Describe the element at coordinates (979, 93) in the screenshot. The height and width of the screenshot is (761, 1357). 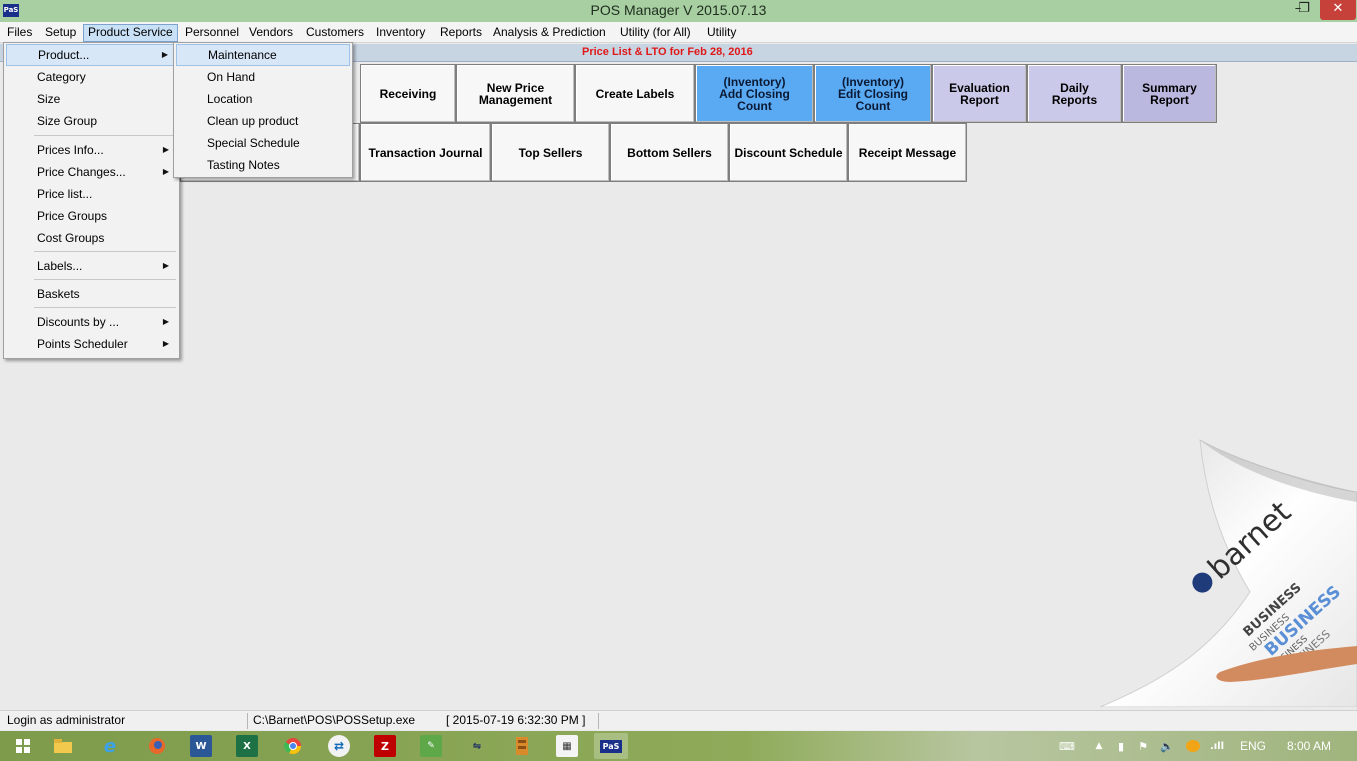
I see `evaluation-report-button: Evaluation Report` at that location.